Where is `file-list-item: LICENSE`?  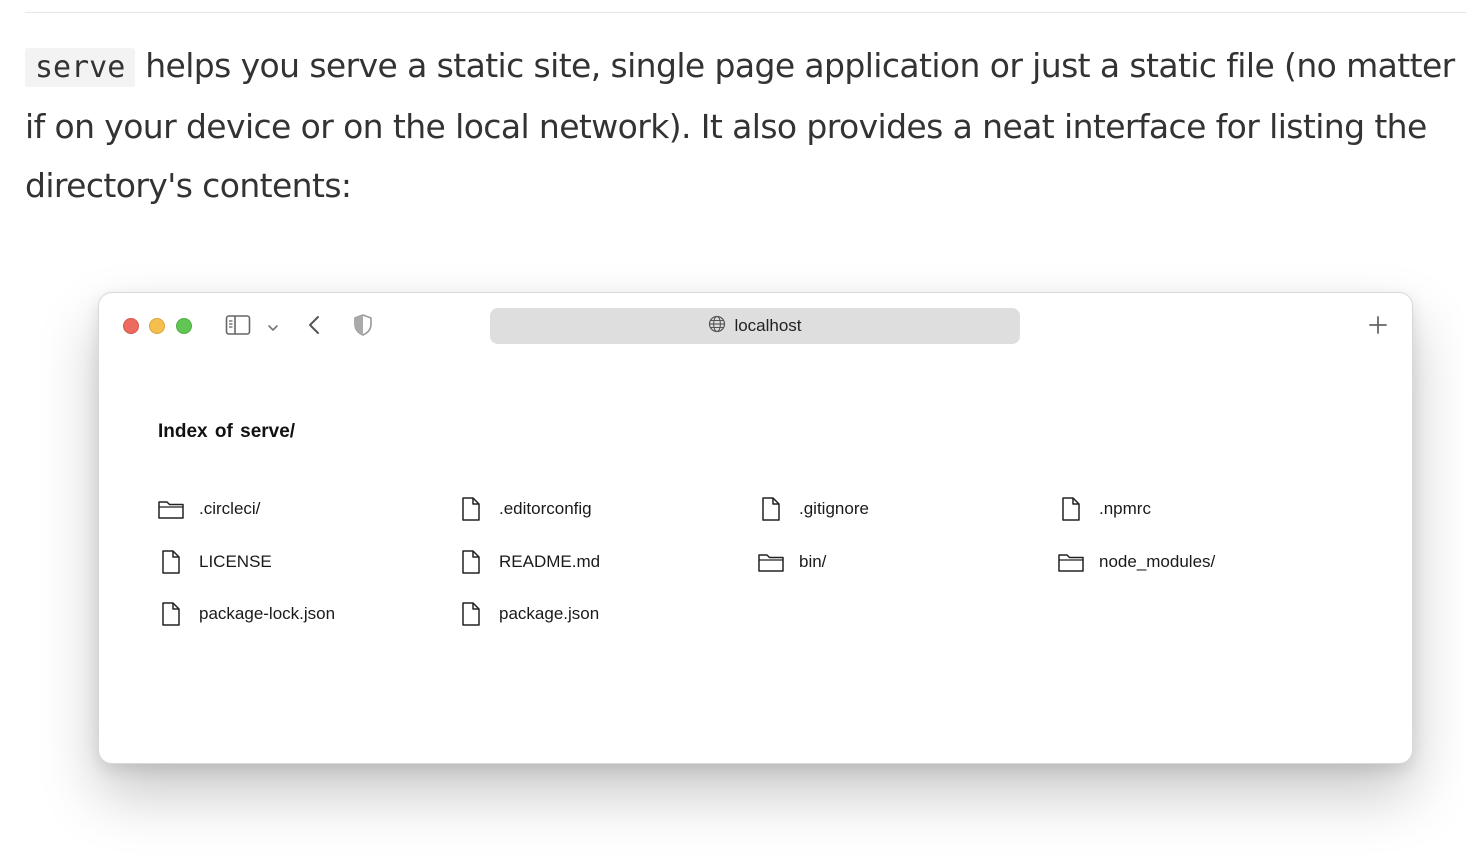 file-list-item: LICENSE is located at coordinates (214, 562).